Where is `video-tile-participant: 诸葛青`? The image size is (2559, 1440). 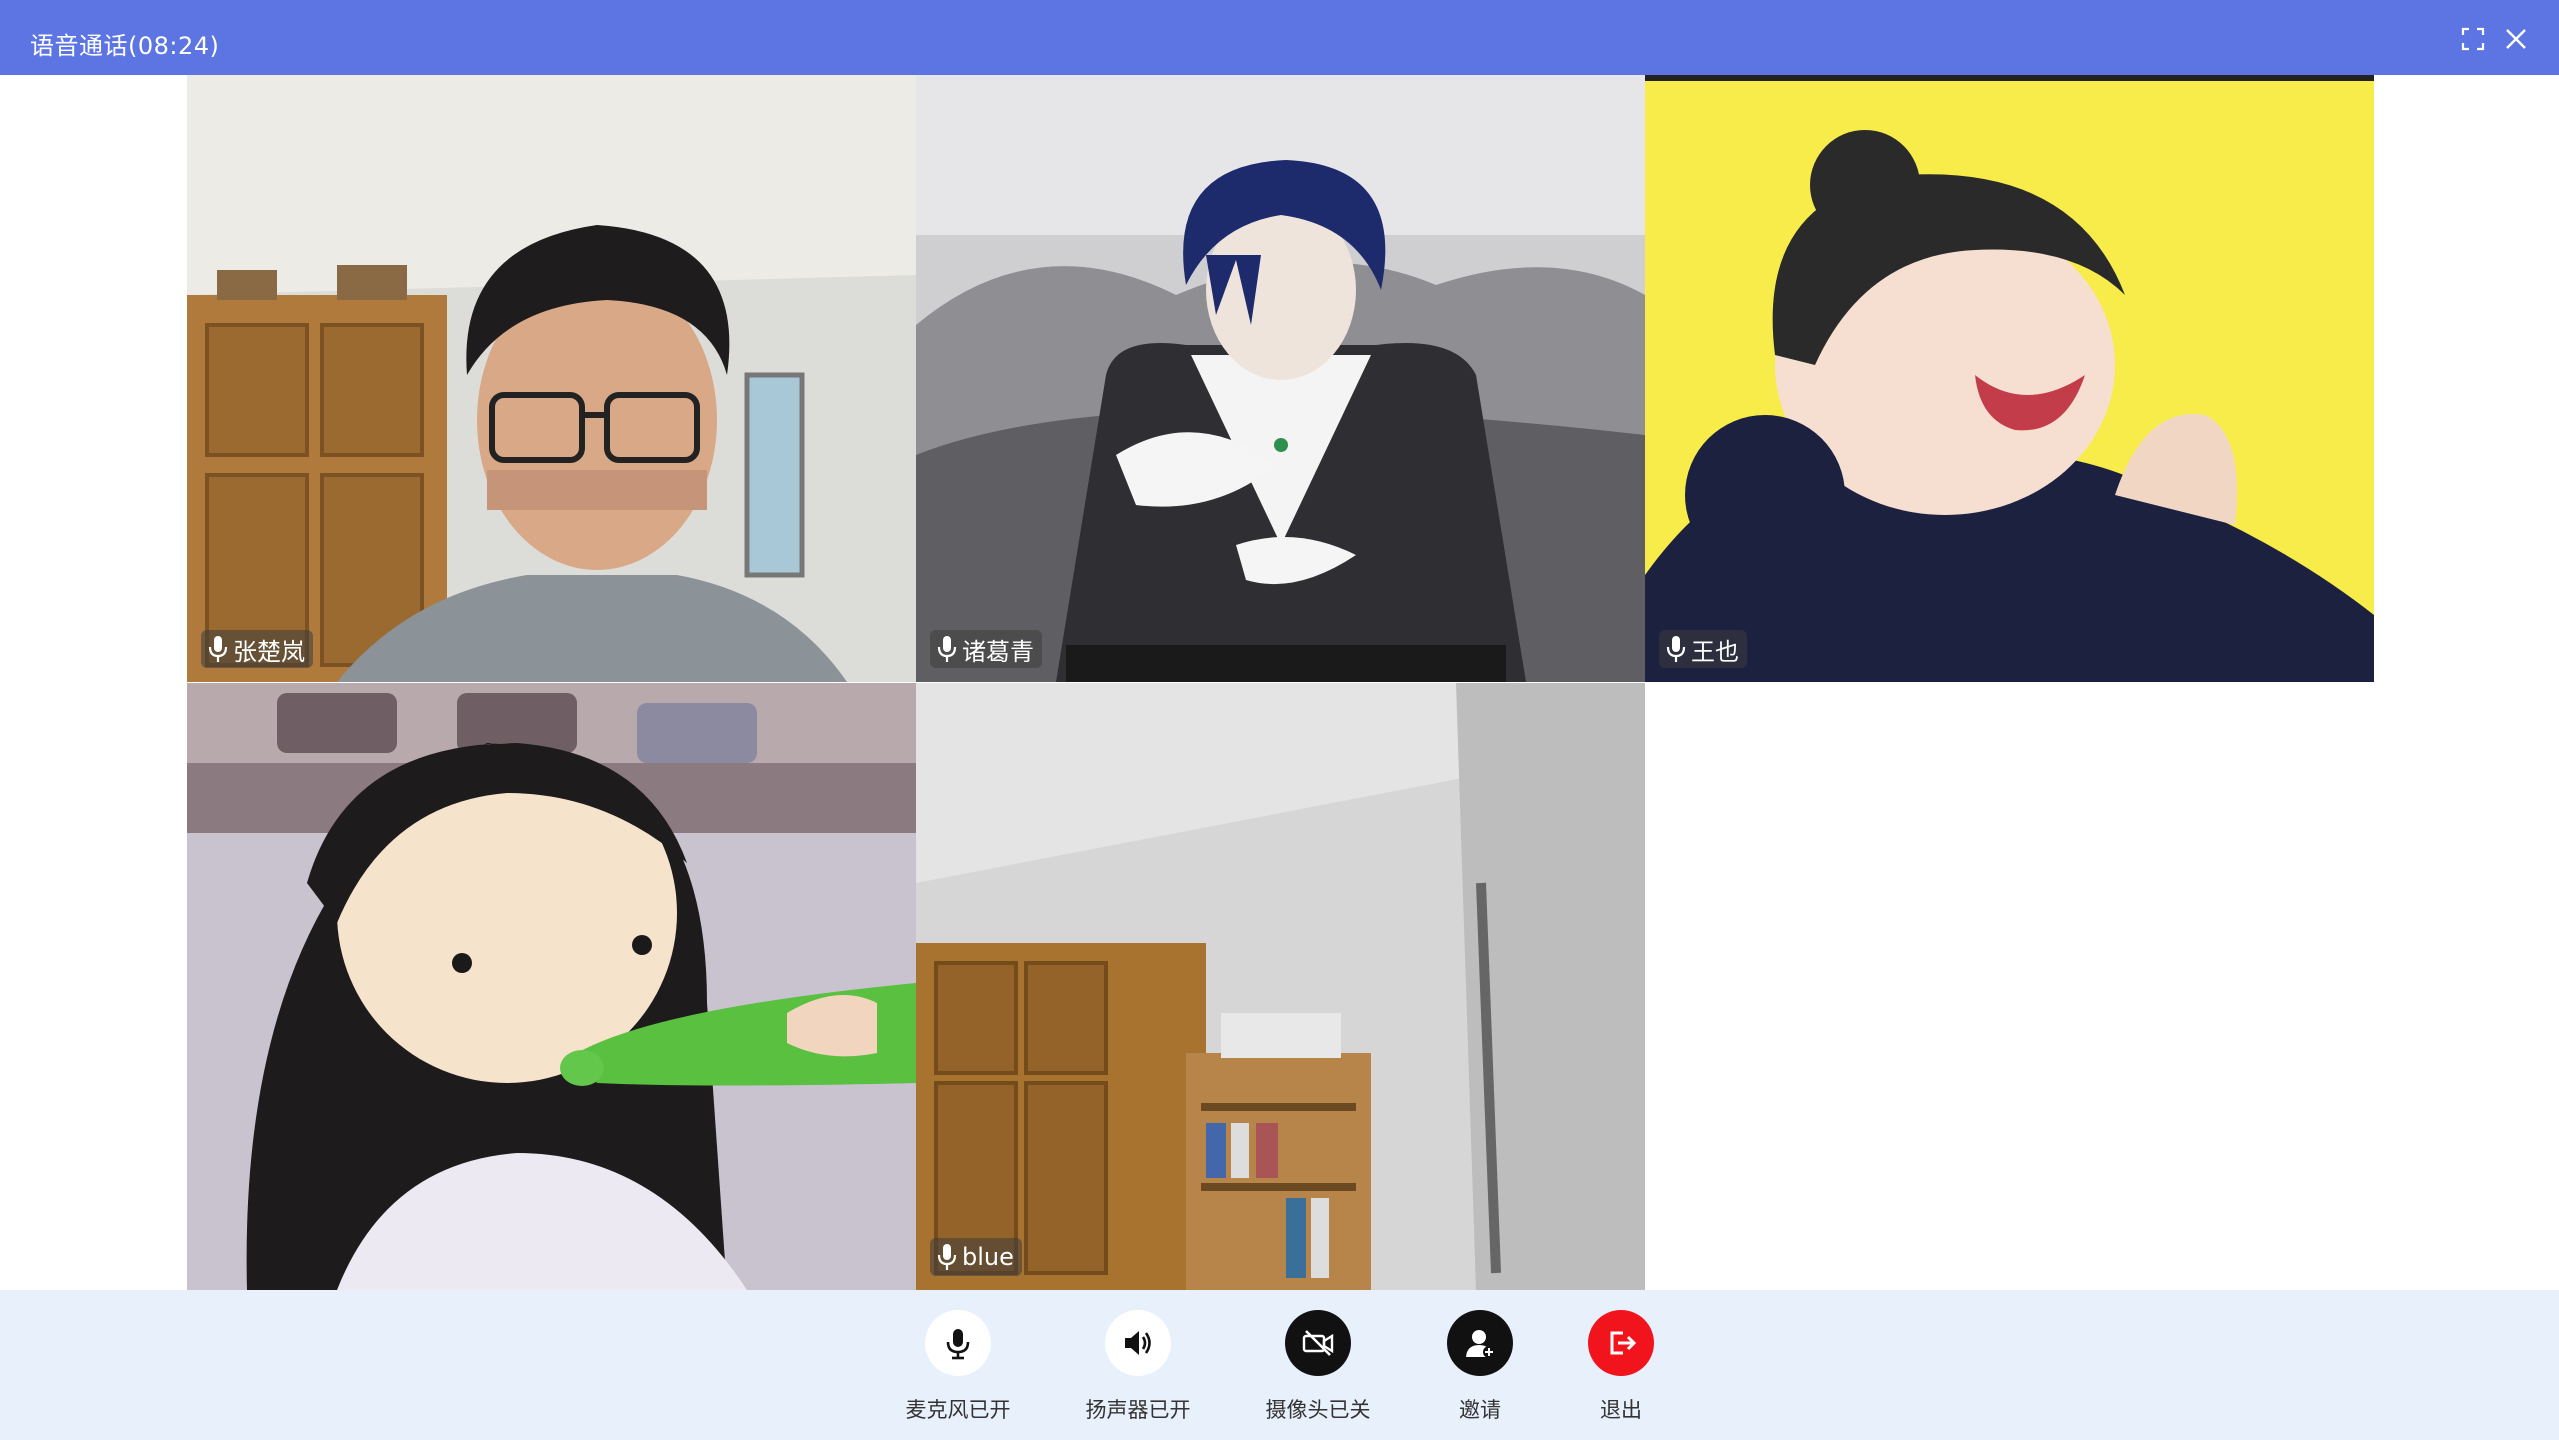 video-tile-participant: 诸葛青 is located at coordinates (1280, 378).